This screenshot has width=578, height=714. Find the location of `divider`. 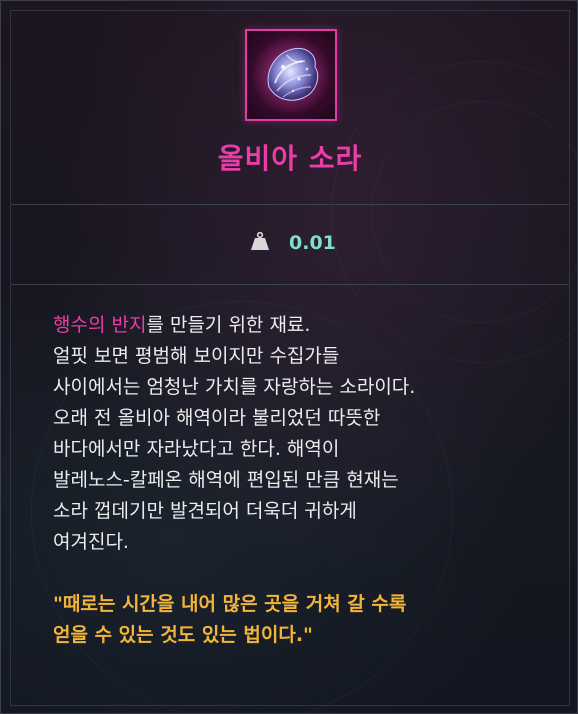

divider is located at coordinates (290, 284).